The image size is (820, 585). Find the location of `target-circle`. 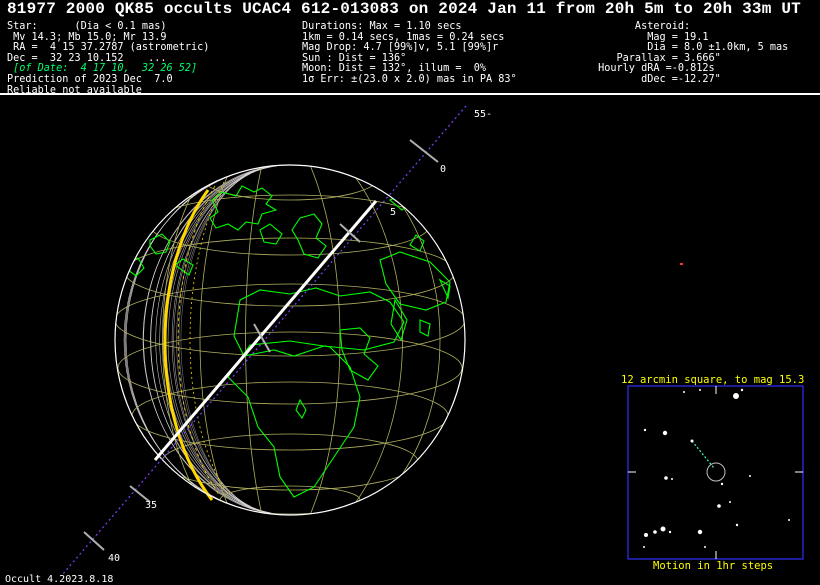

target-circle is located at coordinates (716, 472).